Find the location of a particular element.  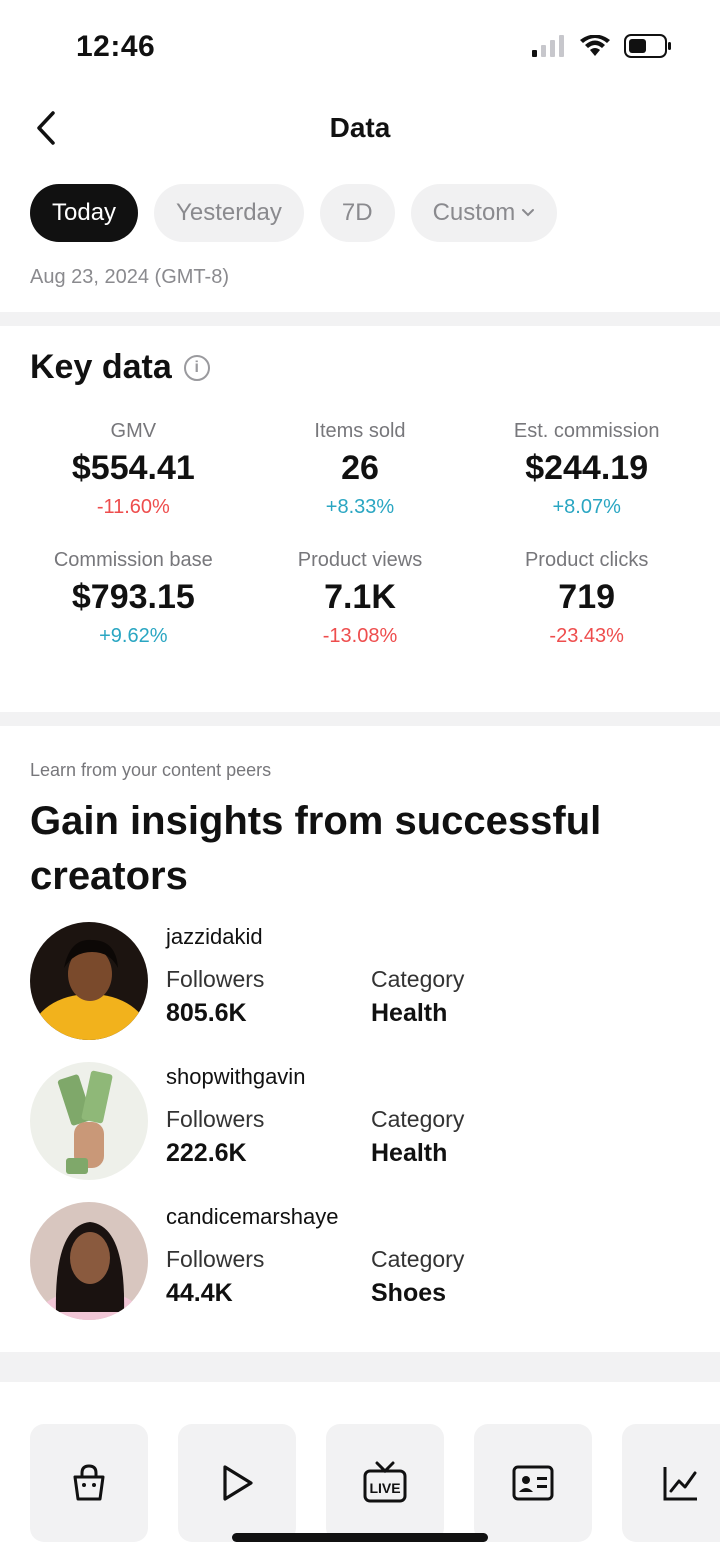

followers-col: Followers 222.6K is located at coordinates (215, 1137).